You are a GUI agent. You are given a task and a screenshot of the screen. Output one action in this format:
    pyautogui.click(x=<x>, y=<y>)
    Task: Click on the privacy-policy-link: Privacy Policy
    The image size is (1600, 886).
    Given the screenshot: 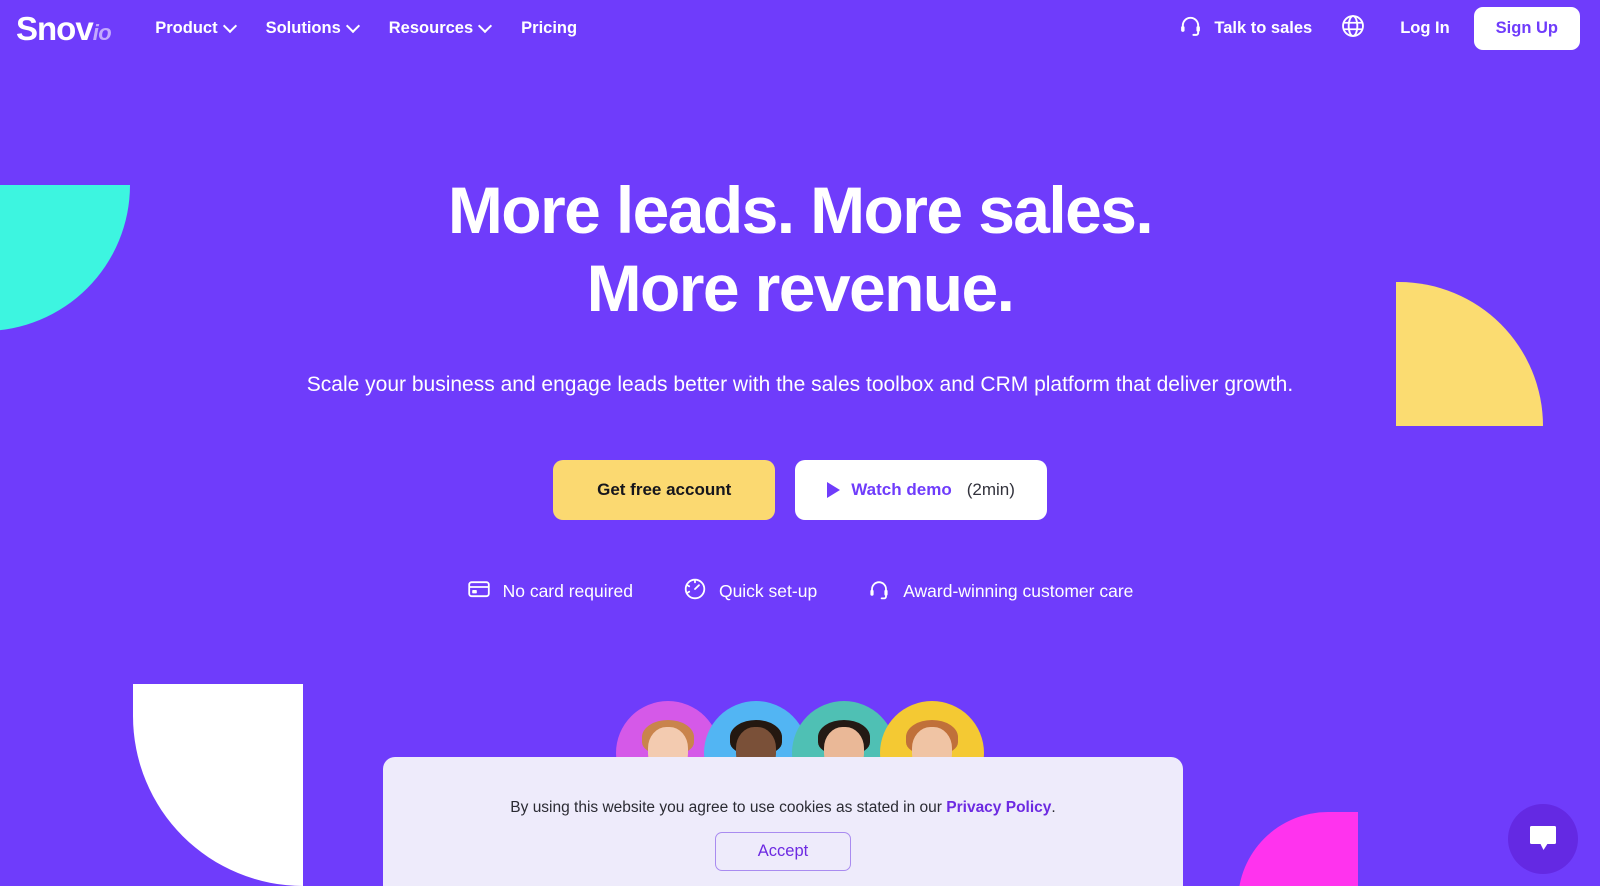 What is the action you would take?
    pyautogui.click(x=998, y=807)
    